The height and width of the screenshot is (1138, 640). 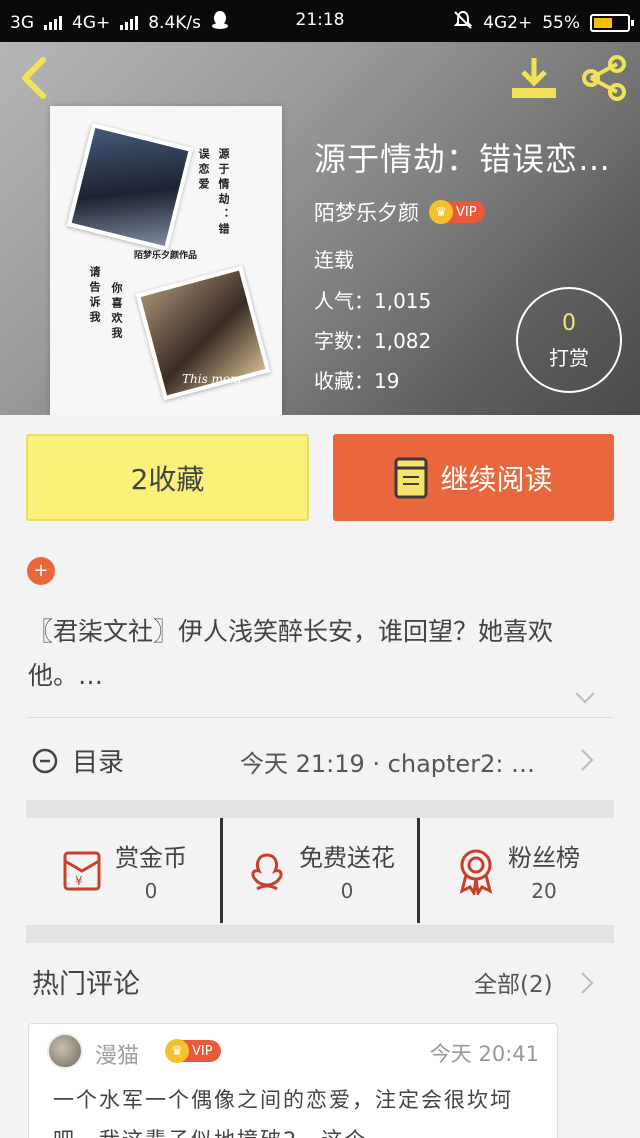 What do you see at coordinates (513, 982) in the screenshot?
I see `all-comments-link: 全部(2)` at bounding box center [513, 982].